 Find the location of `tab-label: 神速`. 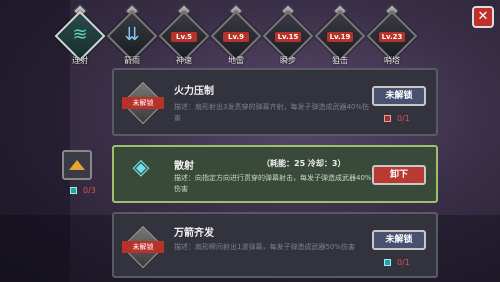

tab-label: 神速 is located at coordinates (184, 60).